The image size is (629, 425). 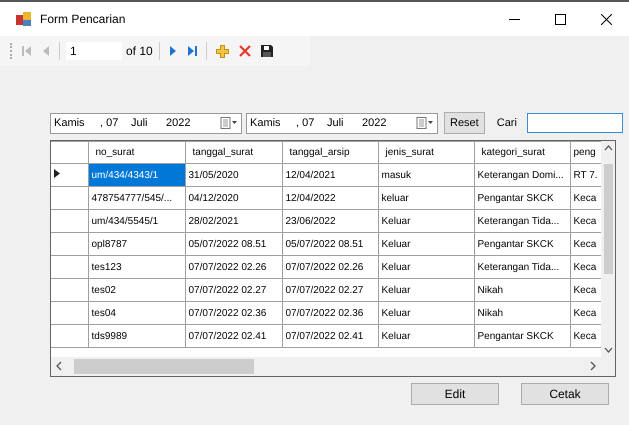 What do you see at coordinates (330, 153) in the screenshot?
I see `column-header: tanggal_arsip` at bounding box center [330, 153].